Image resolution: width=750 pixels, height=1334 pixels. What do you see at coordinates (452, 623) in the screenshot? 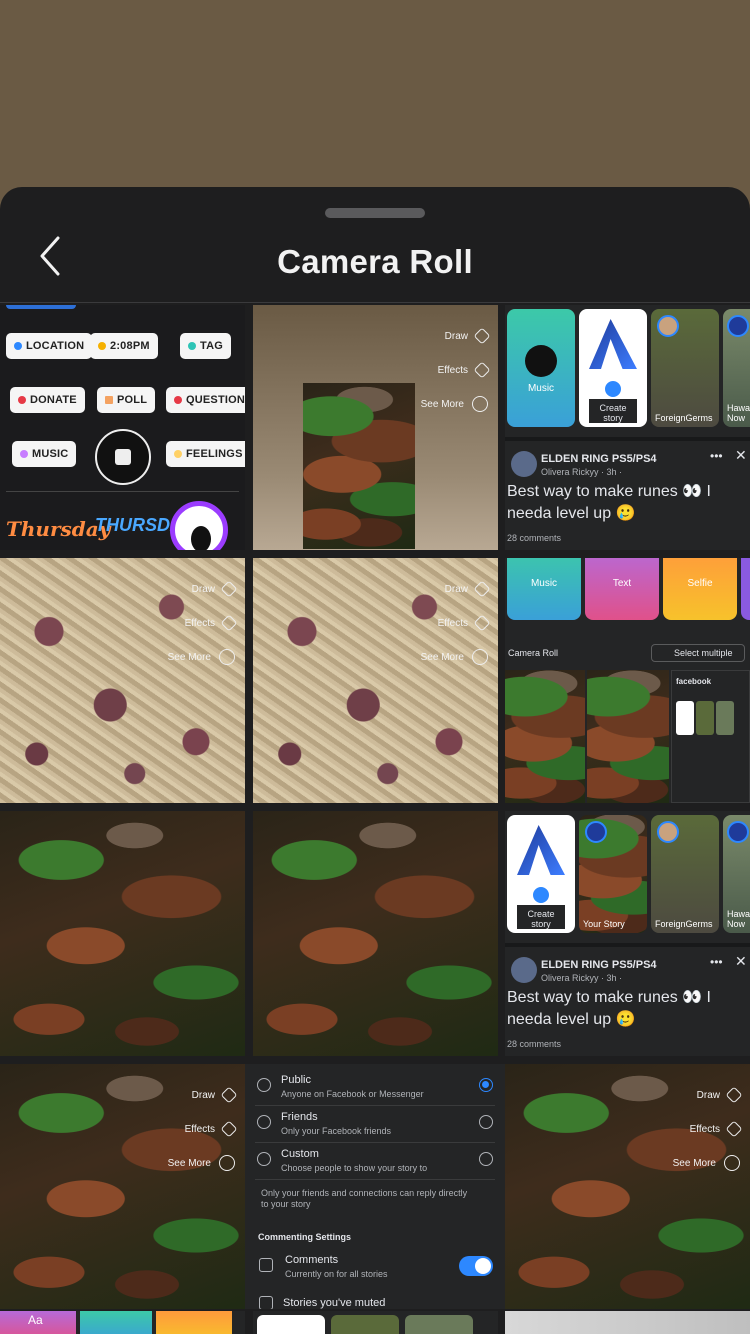
I see `effects-label: Effects` at bounding box center [452, 623].